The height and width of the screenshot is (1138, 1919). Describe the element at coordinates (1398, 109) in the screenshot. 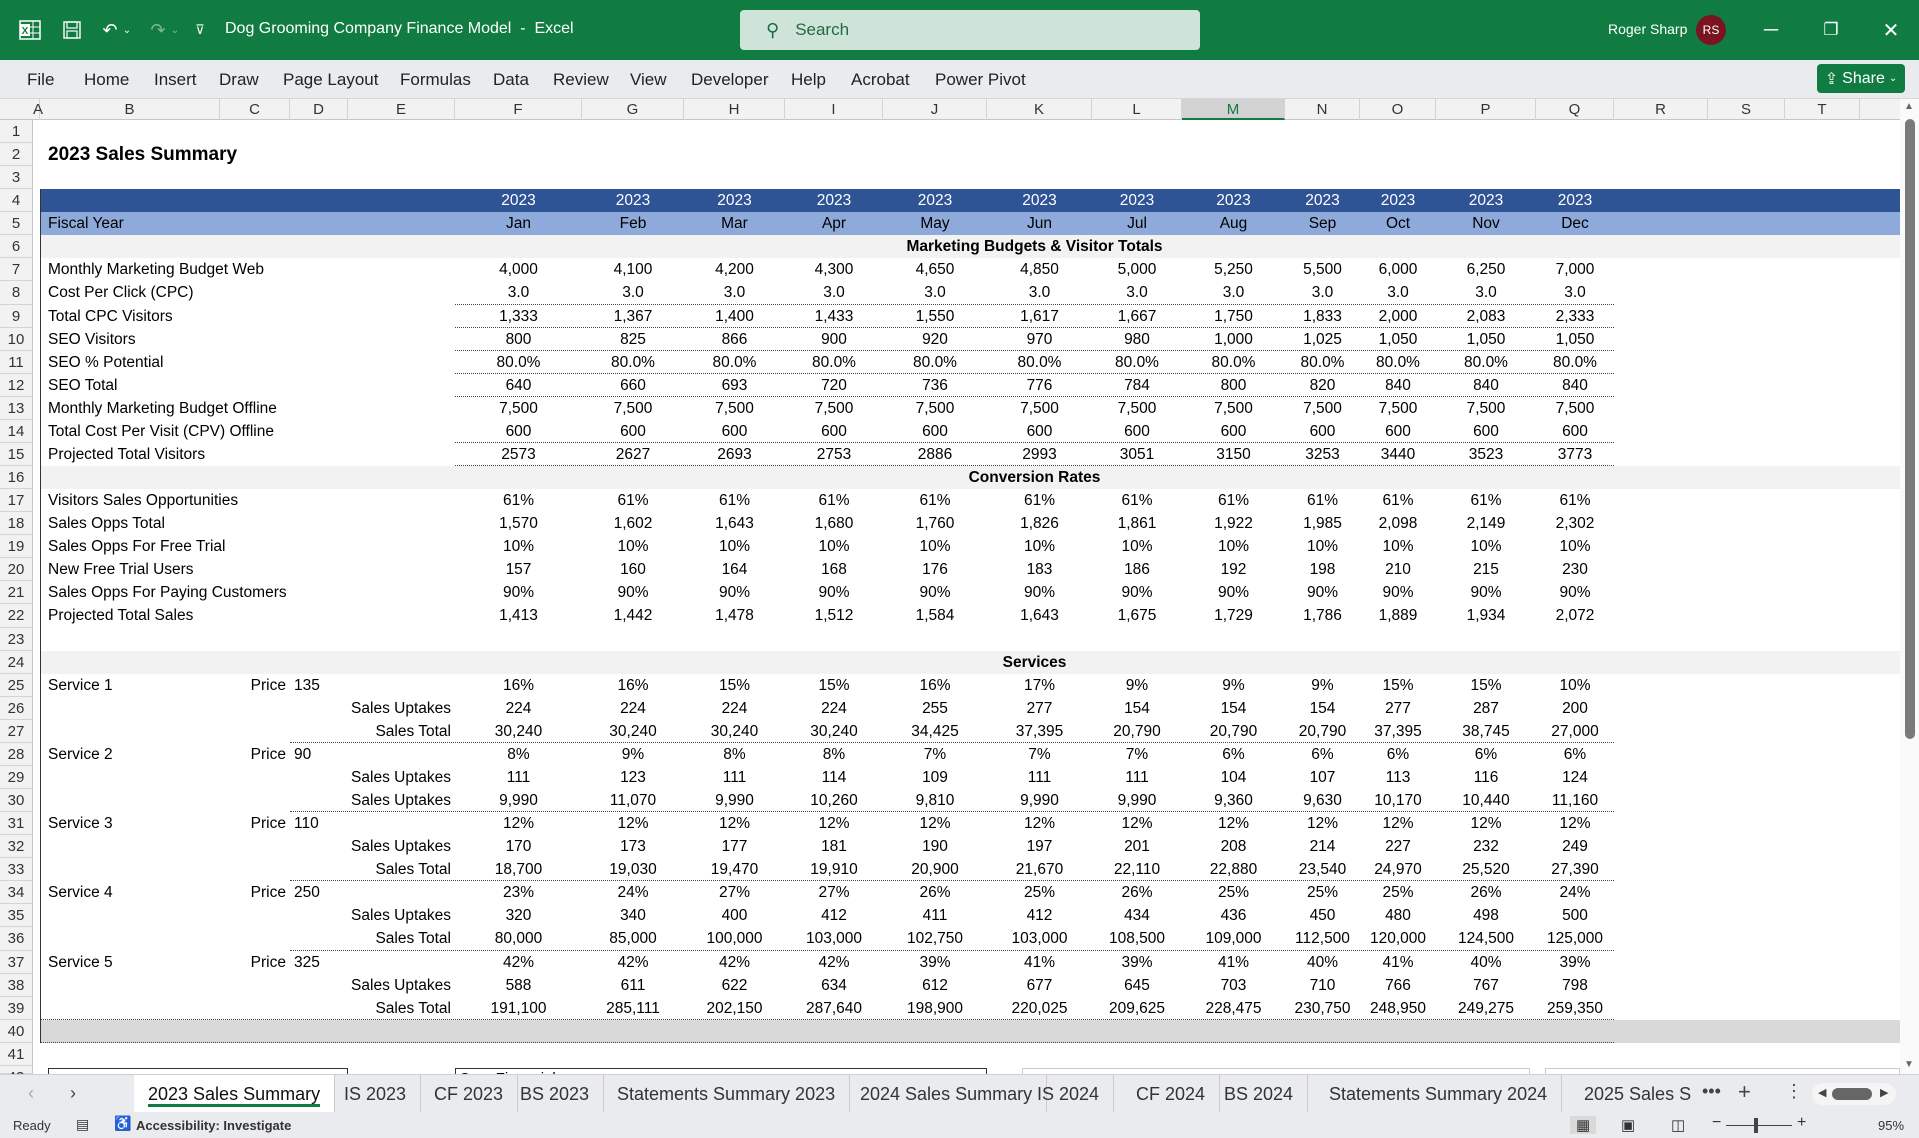

I see `column-header-o: O` at that location.